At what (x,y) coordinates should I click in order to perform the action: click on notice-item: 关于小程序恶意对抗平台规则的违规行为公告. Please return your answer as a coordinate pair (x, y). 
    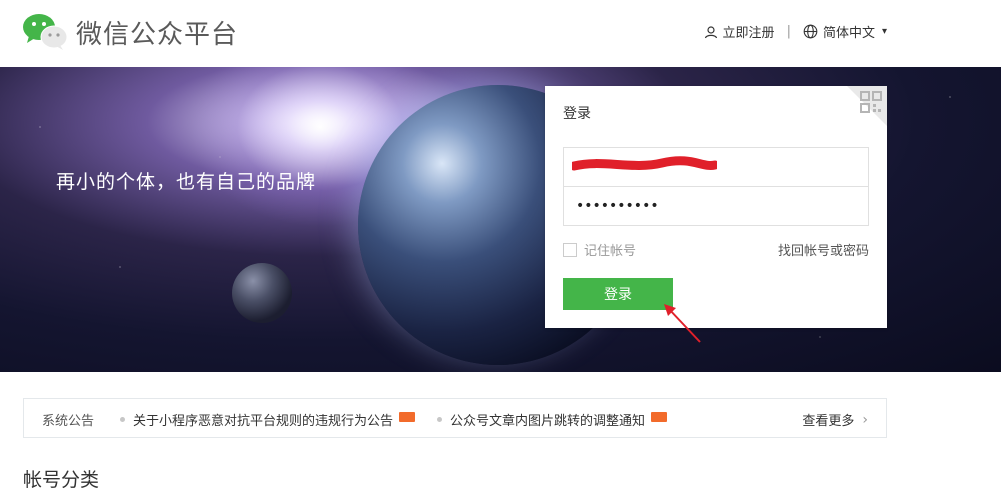
    Looking at the image, I should click on (268, 419).